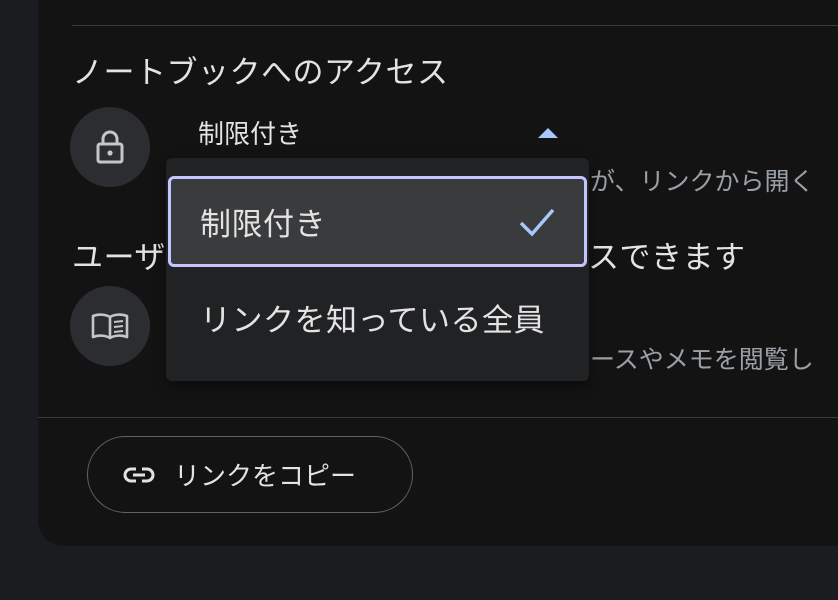 This screenshot has height=600, width=838. I want to click on user-access-title-left: ユーザ, so click(119, 258).